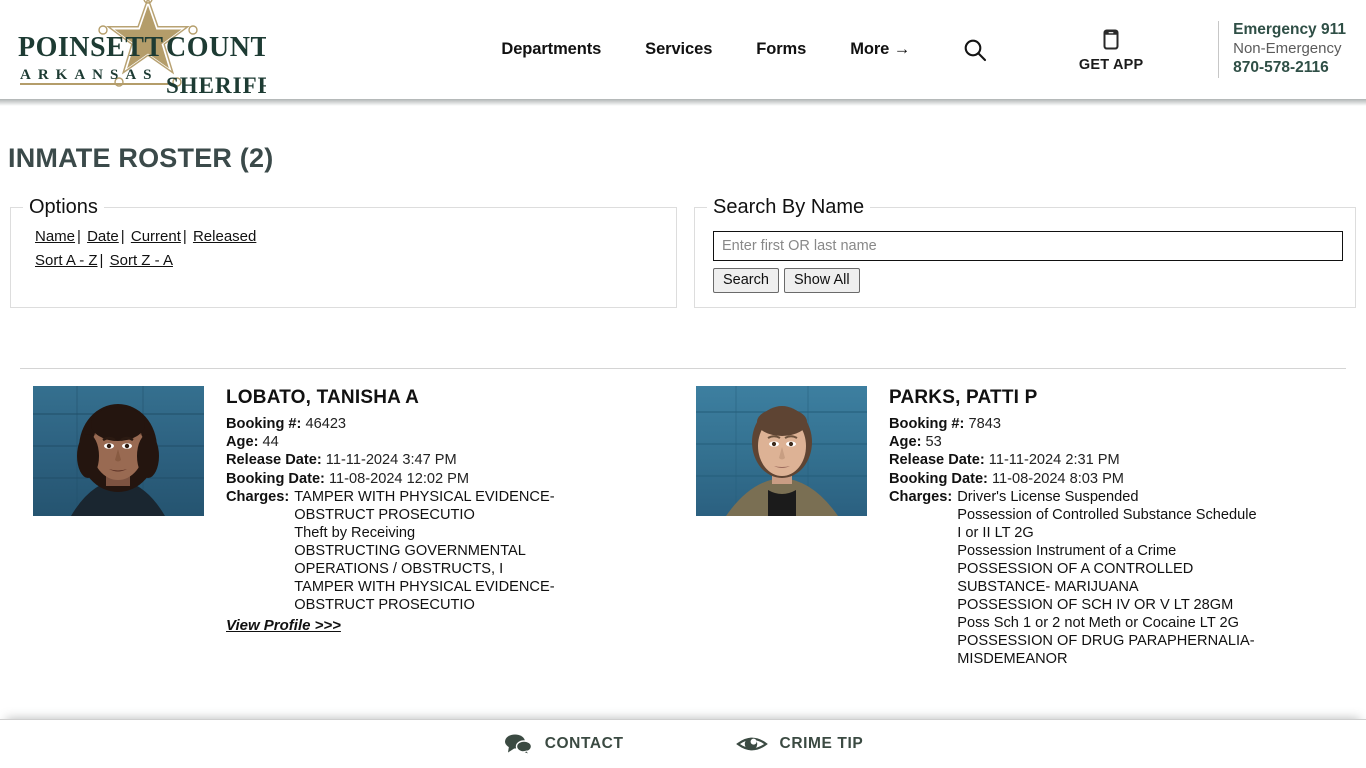  I want to click on search-panel: Search By Name Search Show All, so click(1025, 252).